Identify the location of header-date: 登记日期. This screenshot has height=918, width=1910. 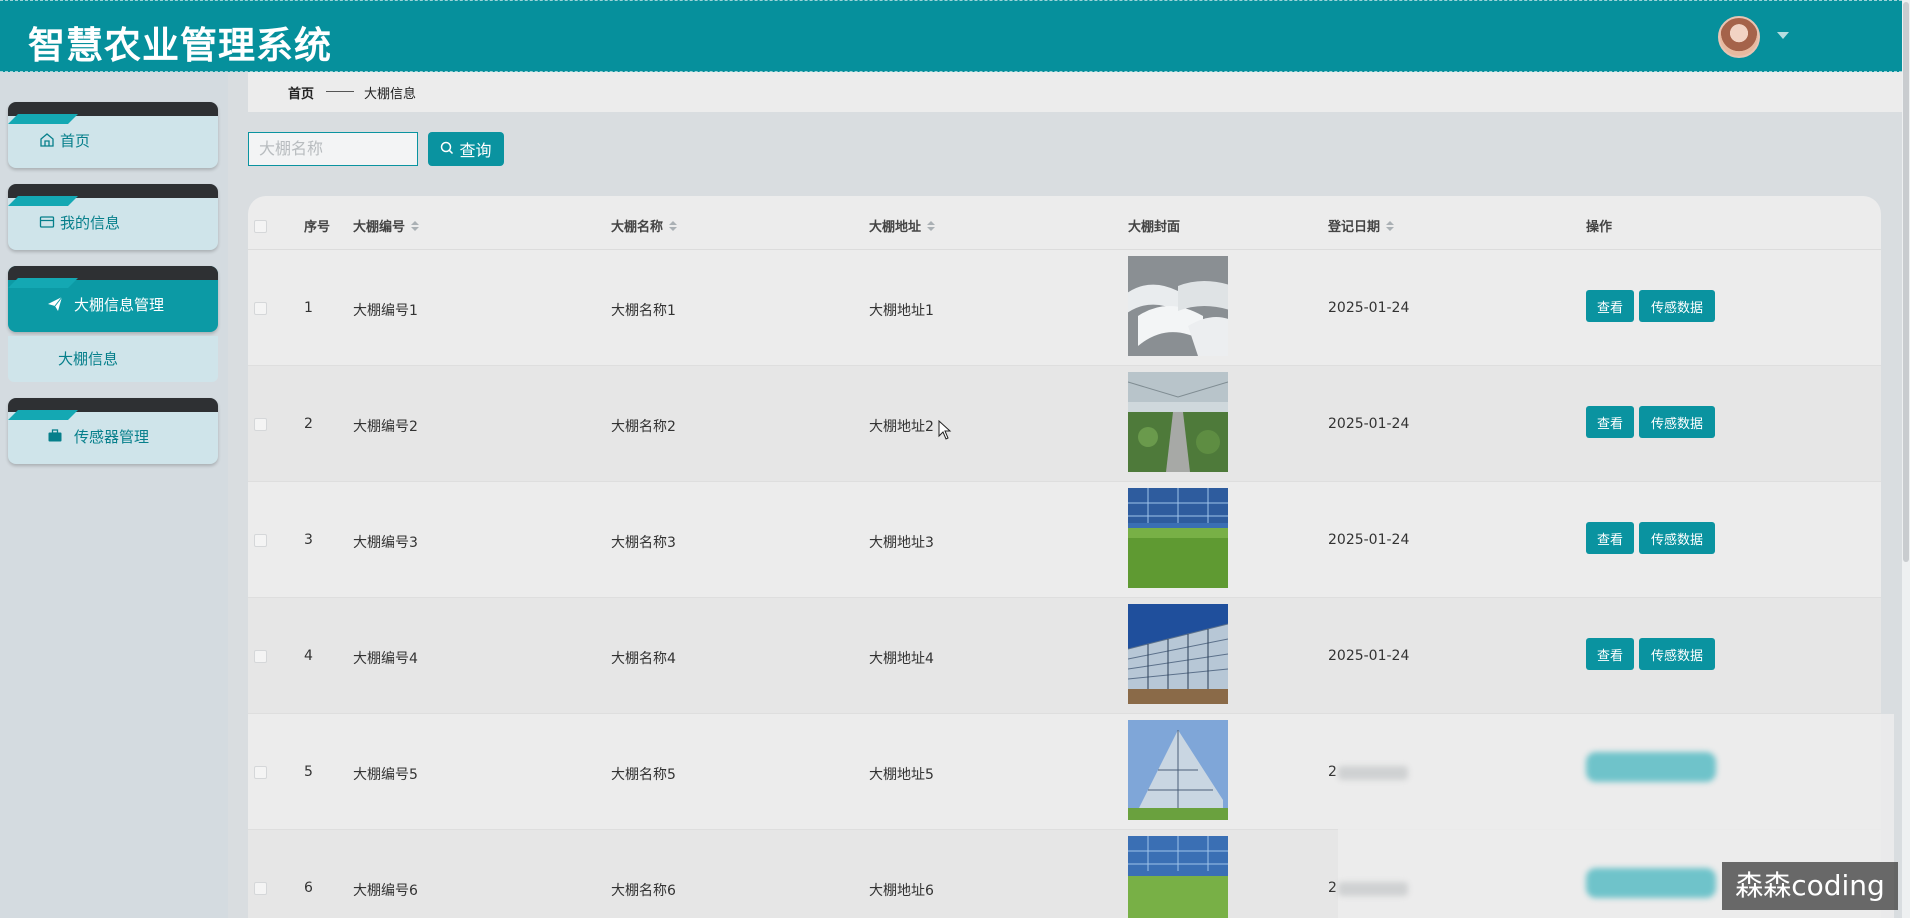
(1361, 225).